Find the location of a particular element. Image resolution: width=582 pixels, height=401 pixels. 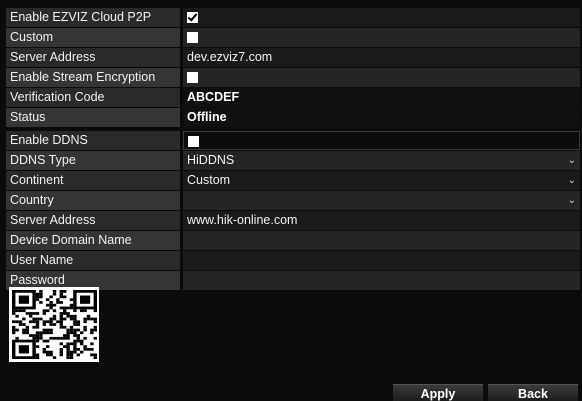

apply-button: Apply is located at coordinates (438, 392).